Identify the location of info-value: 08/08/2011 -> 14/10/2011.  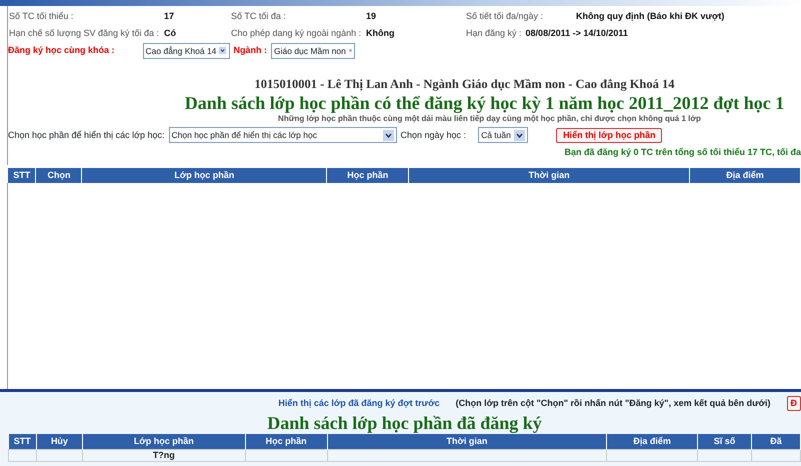
(577, 33).